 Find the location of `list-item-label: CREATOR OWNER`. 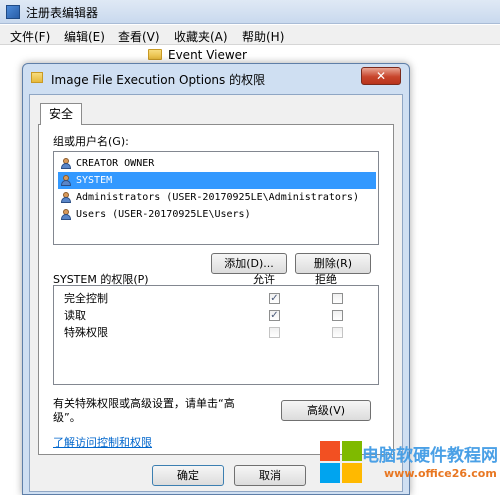

list-item-label: CREATOR OWNER is located at coordinates (115, 163).